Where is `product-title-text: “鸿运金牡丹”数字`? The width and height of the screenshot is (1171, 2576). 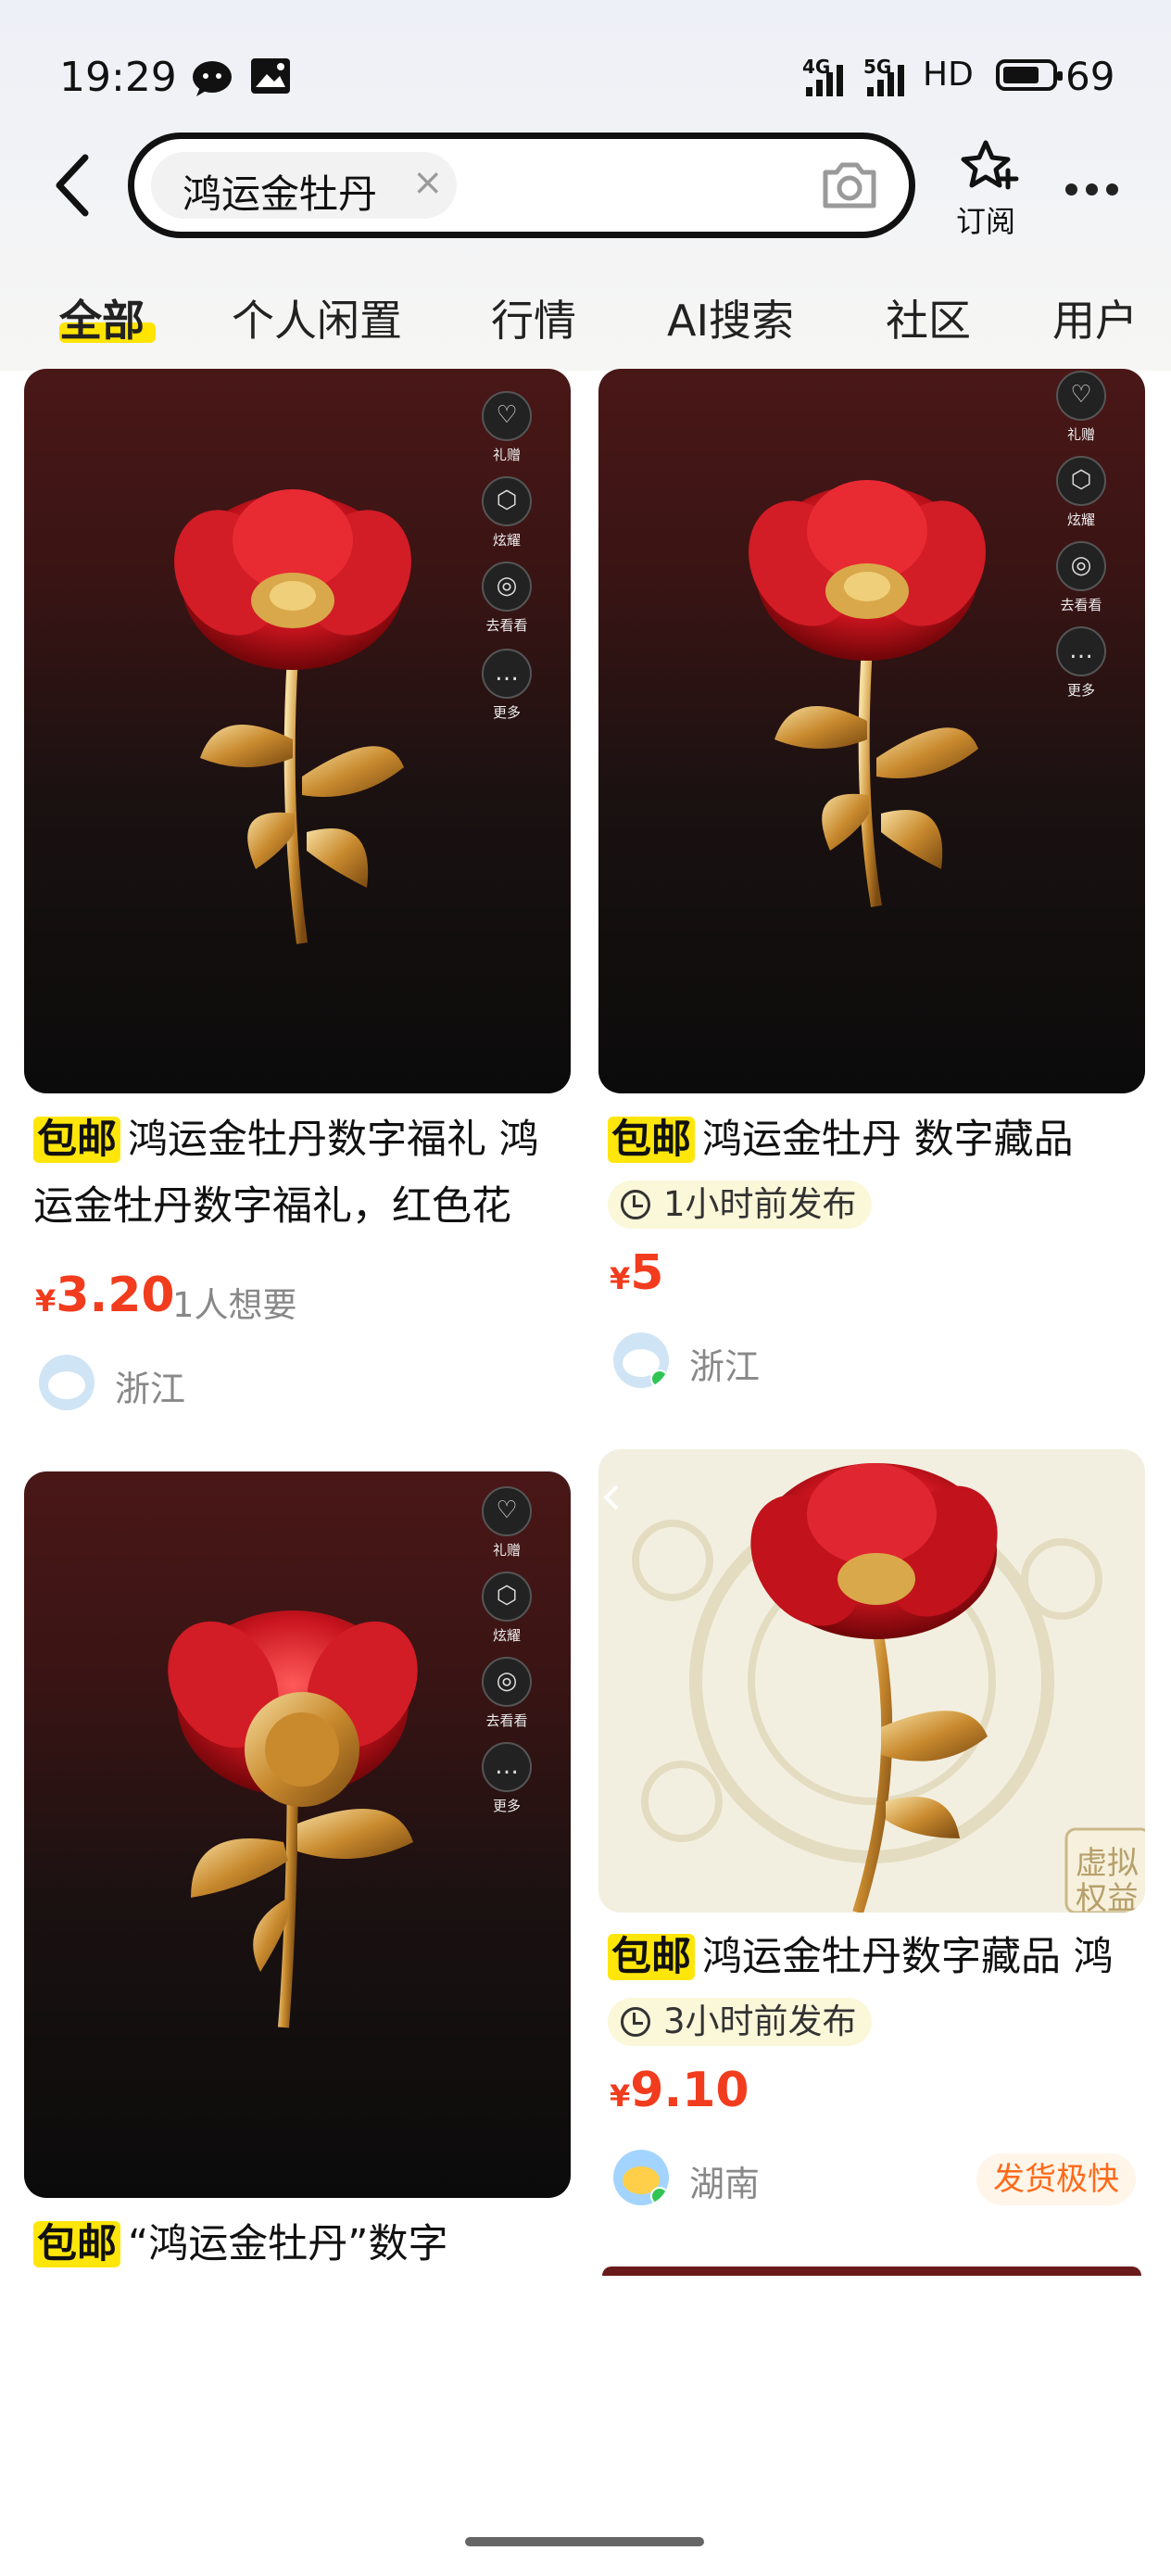 product-title-text: “鸿运金牡丹”数字 is located at coordinates (288, 2244).